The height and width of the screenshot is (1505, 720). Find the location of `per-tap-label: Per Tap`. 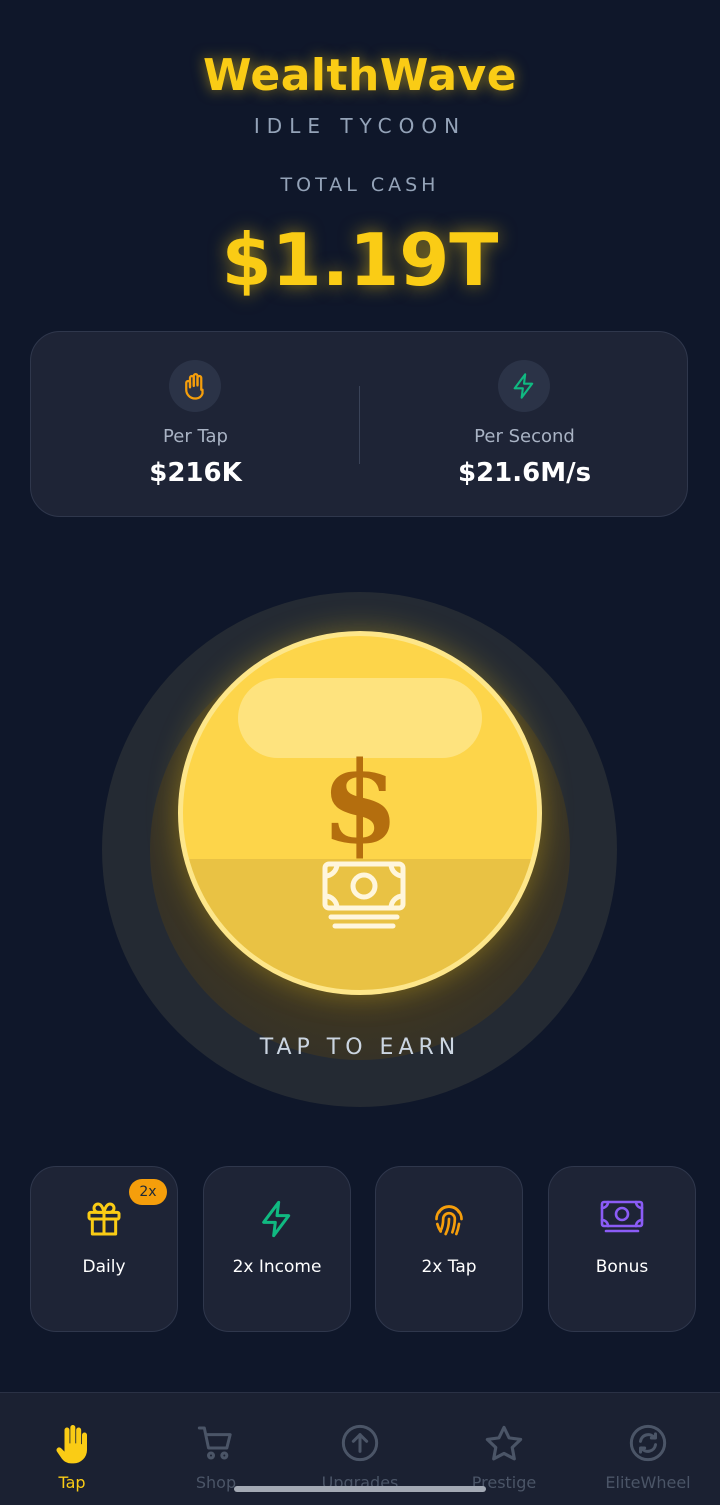

per-tap-label: Per Tap is located at coordinates (195, 436).